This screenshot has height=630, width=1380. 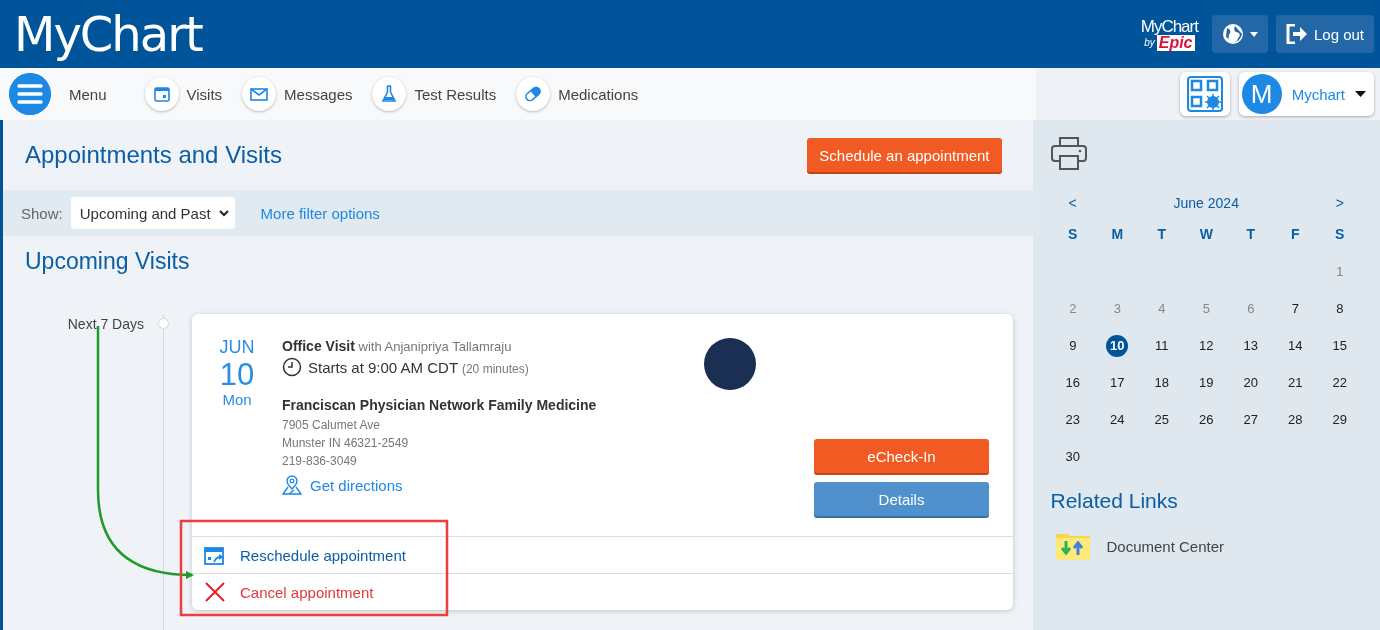 What do you see at coordinates (1232, 34) in the screenshot?
I see `globe-icon` at bounding box center [1232, 34].